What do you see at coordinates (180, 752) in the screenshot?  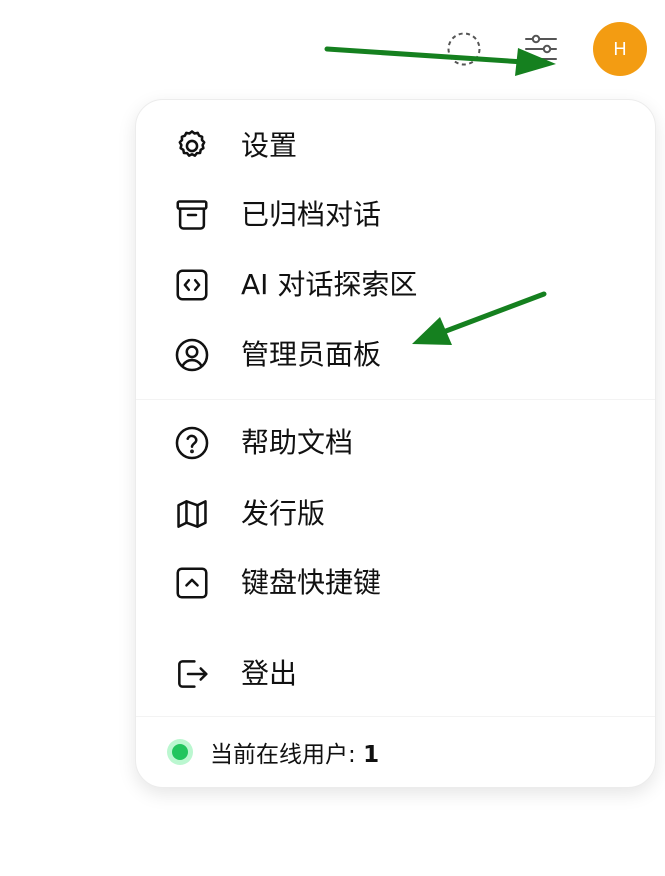 I see `online-status-dot` at bounding box center [180, 752].